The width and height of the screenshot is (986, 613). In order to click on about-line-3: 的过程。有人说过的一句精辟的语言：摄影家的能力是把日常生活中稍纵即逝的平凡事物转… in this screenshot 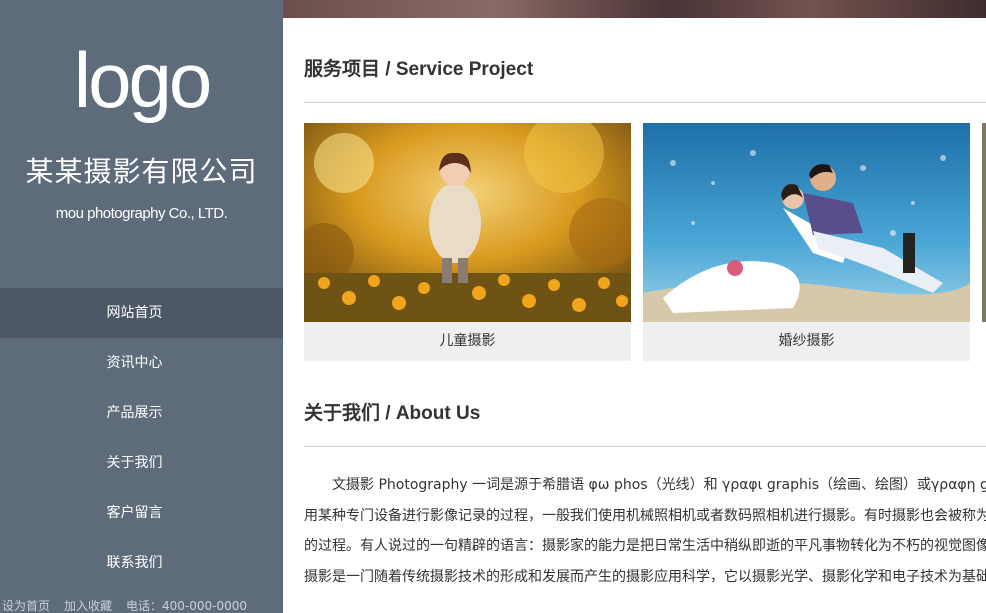, I will do `click(645, 546)`.